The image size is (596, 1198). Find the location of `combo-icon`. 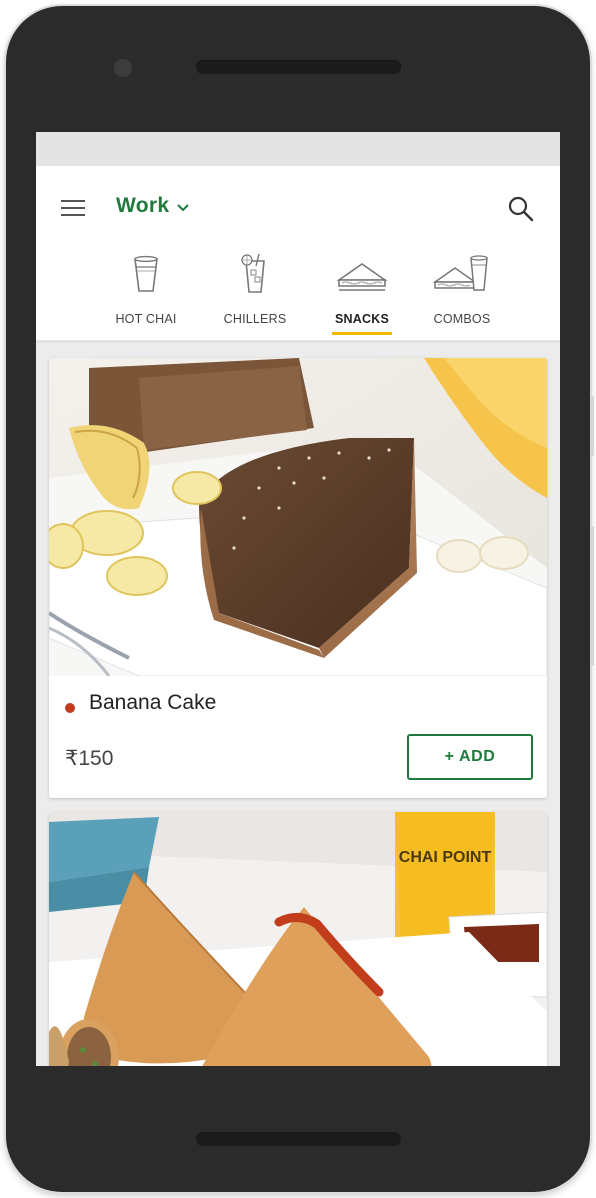

combo-icon is located at coordinates (460, 273).